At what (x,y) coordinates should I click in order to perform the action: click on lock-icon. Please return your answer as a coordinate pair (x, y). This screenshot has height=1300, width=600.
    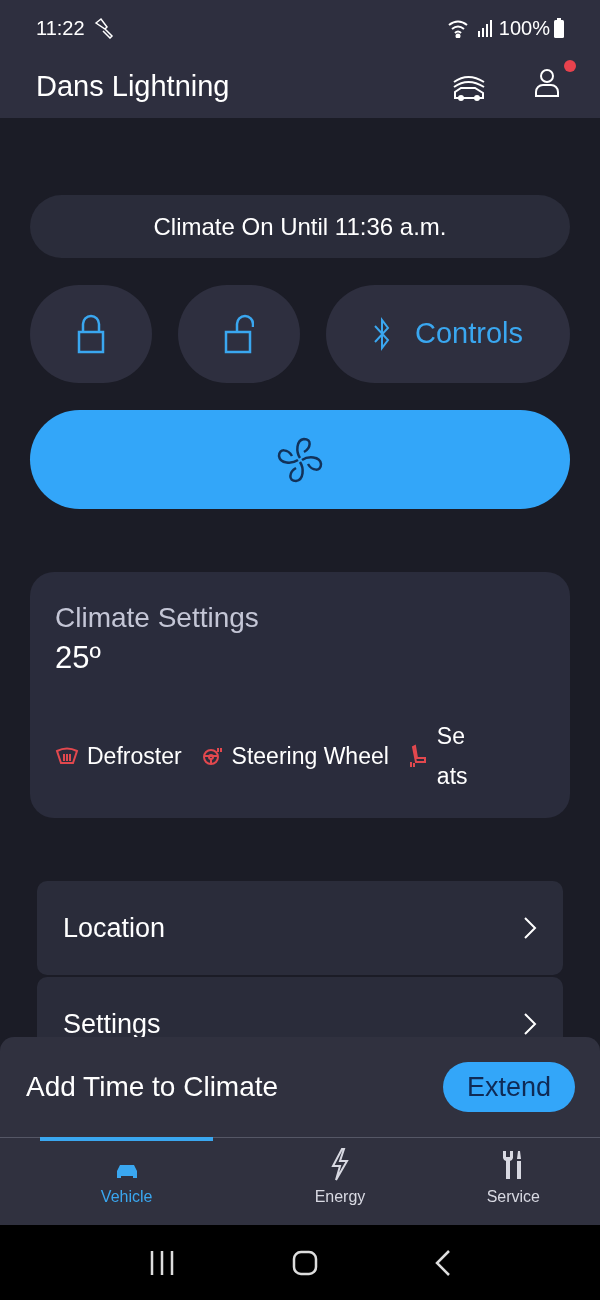
    Looking at the image, I should click on (91, 334).